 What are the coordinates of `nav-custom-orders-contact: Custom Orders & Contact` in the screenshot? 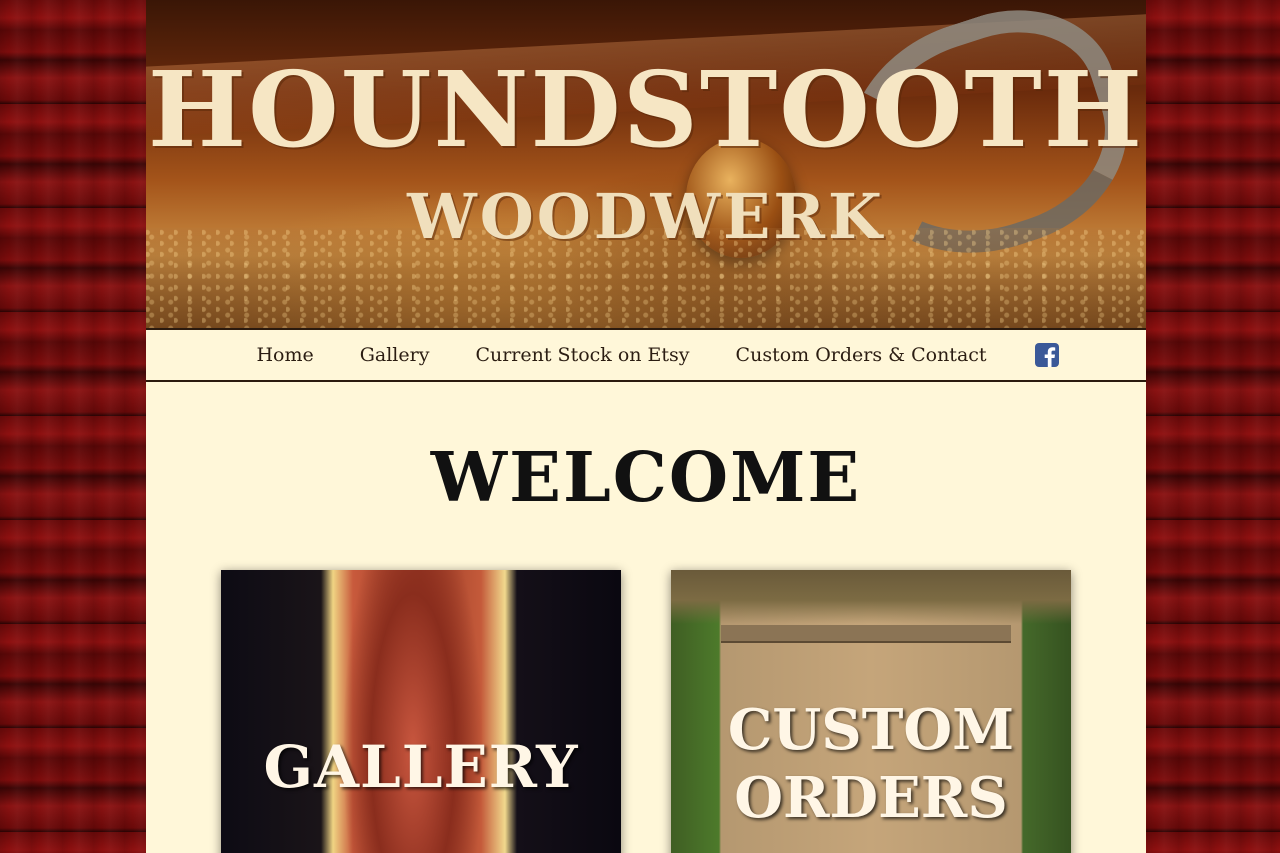 It's located at (861, 355).